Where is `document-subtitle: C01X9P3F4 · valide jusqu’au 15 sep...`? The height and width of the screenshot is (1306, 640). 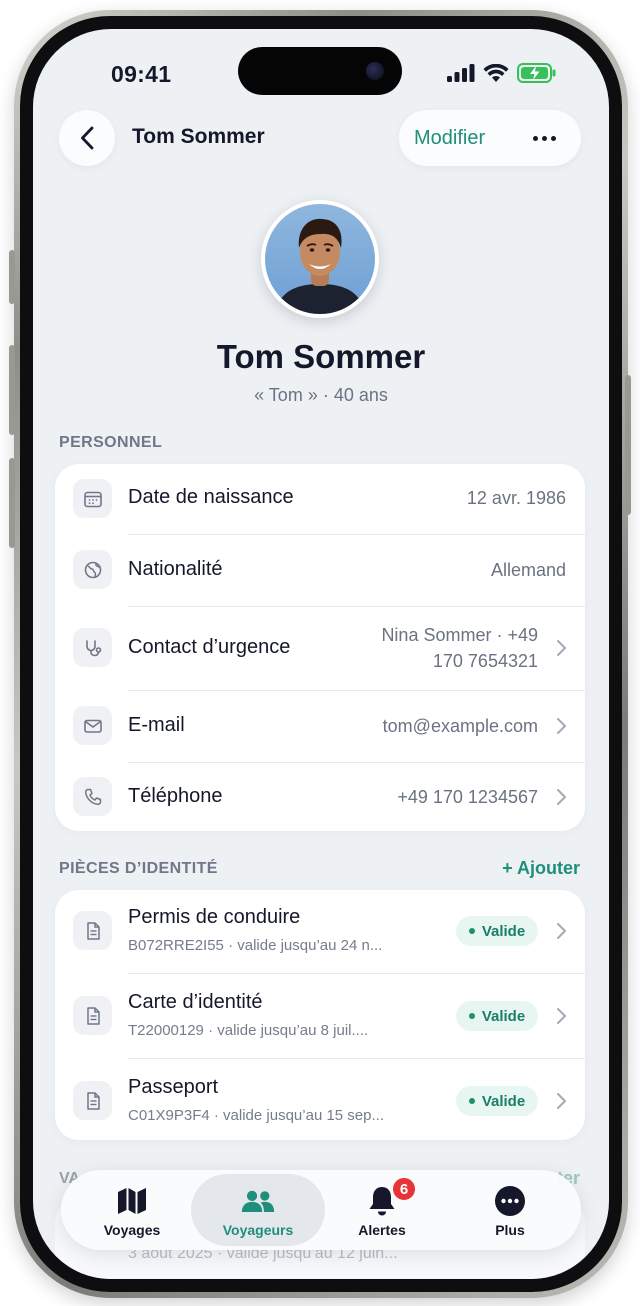 document-subtitle: C01X9P3F4 · valide jusqu’au 15 sep... is located at coordinates (256, 1115).